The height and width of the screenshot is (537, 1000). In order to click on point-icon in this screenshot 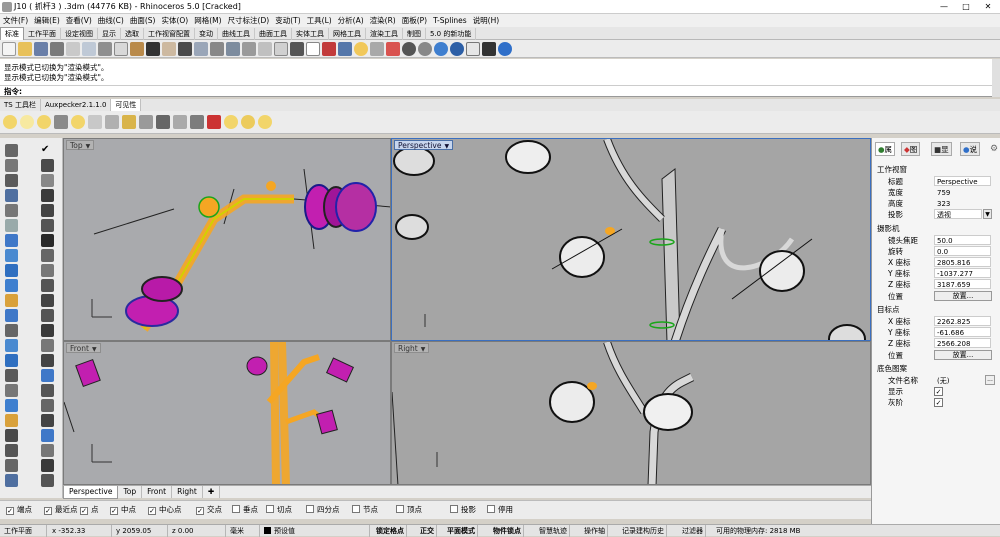, I will do `click(11, 165)`.